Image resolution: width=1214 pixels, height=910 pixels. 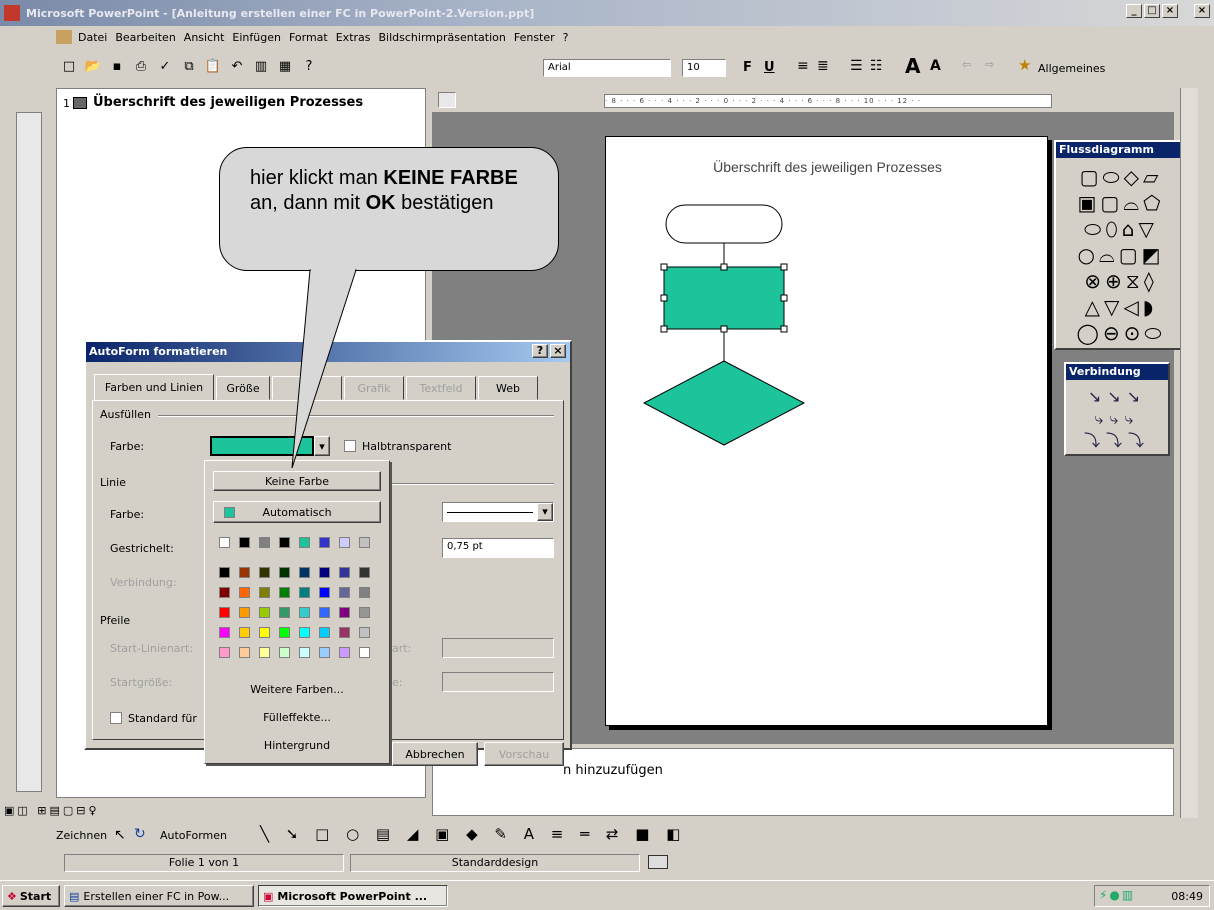 I want to click on status-slide: Folie 1 von 1, so click(x=204, y=863).